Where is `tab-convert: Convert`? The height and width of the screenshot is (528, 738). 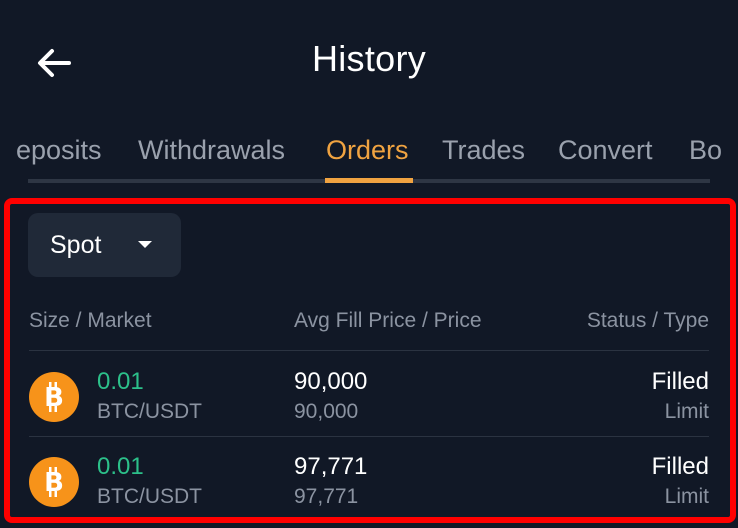 tab-convert: Convert is located at coordinates (605, 150).